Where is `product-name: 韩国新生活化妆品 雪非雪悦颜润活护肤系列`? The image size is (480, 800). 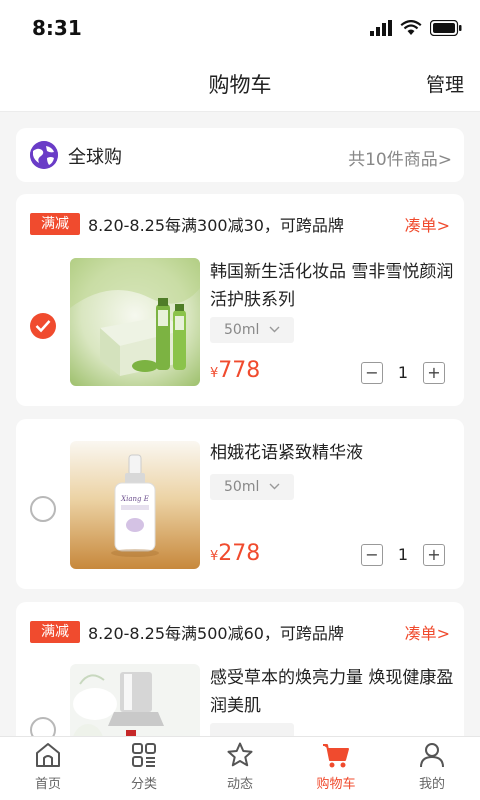 product-name: 韩国新生活化妆品 雪非雪悦颜润活护肤系列 is located at coordinates (333, 286).